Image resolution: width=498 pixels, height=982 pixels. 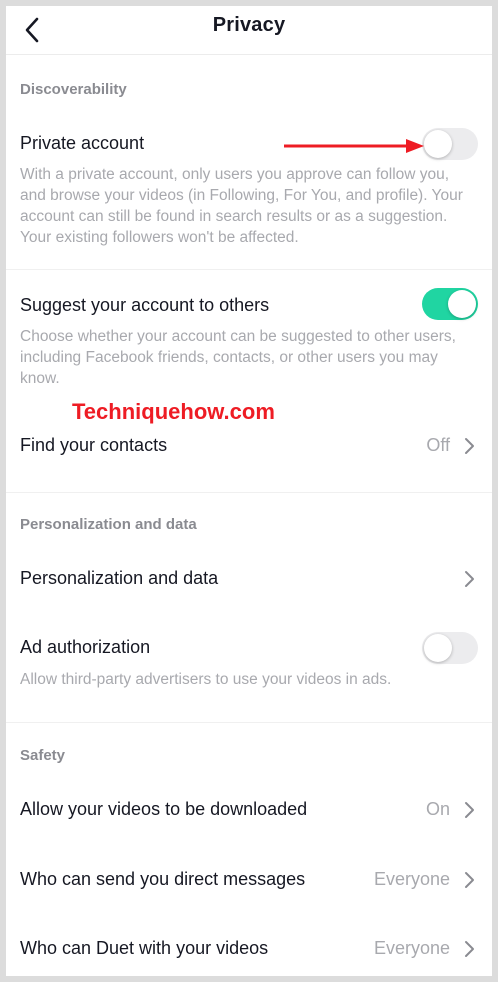 I want to click on direct-messages-label: Who can send you direct messages, so click(x=163, y=879).